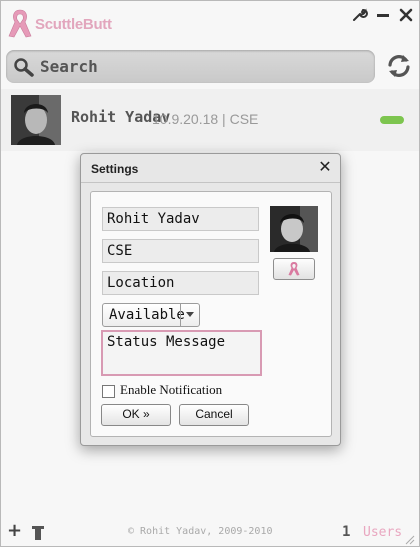 Image resolution: width=420 pixels, height=547 pixels. I want to click on resize-grip-icon, so click(409, 539).